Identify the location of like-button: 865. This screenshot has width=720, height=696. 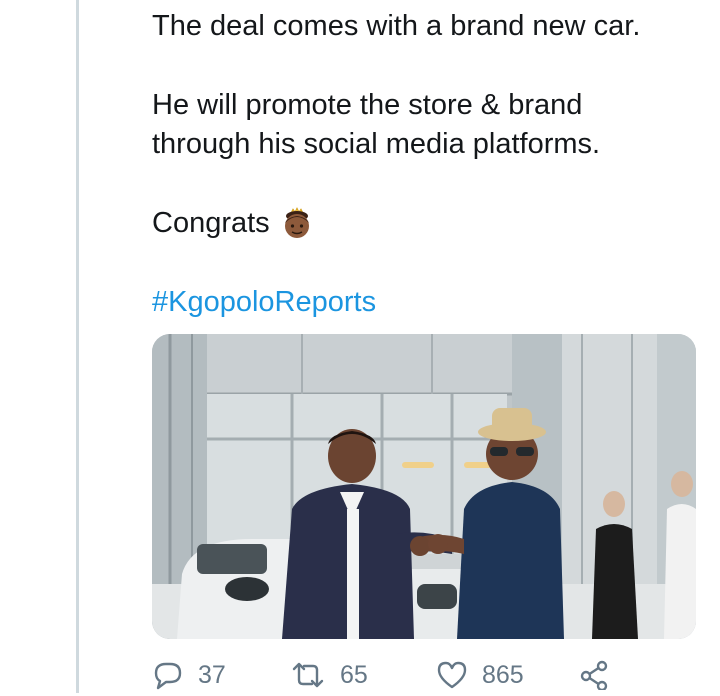
(480, 675).